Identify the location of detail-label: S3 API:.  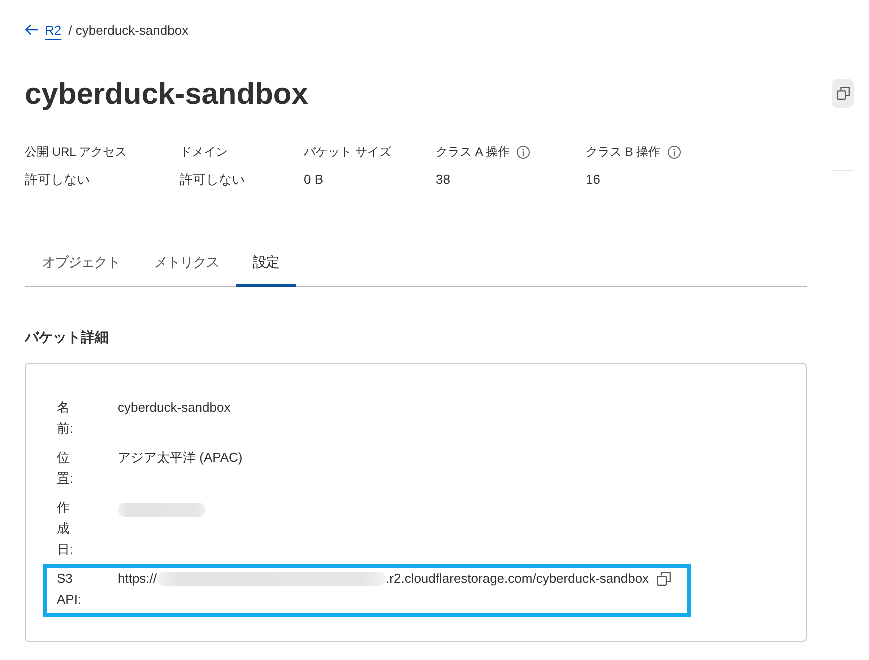
(69, 589).